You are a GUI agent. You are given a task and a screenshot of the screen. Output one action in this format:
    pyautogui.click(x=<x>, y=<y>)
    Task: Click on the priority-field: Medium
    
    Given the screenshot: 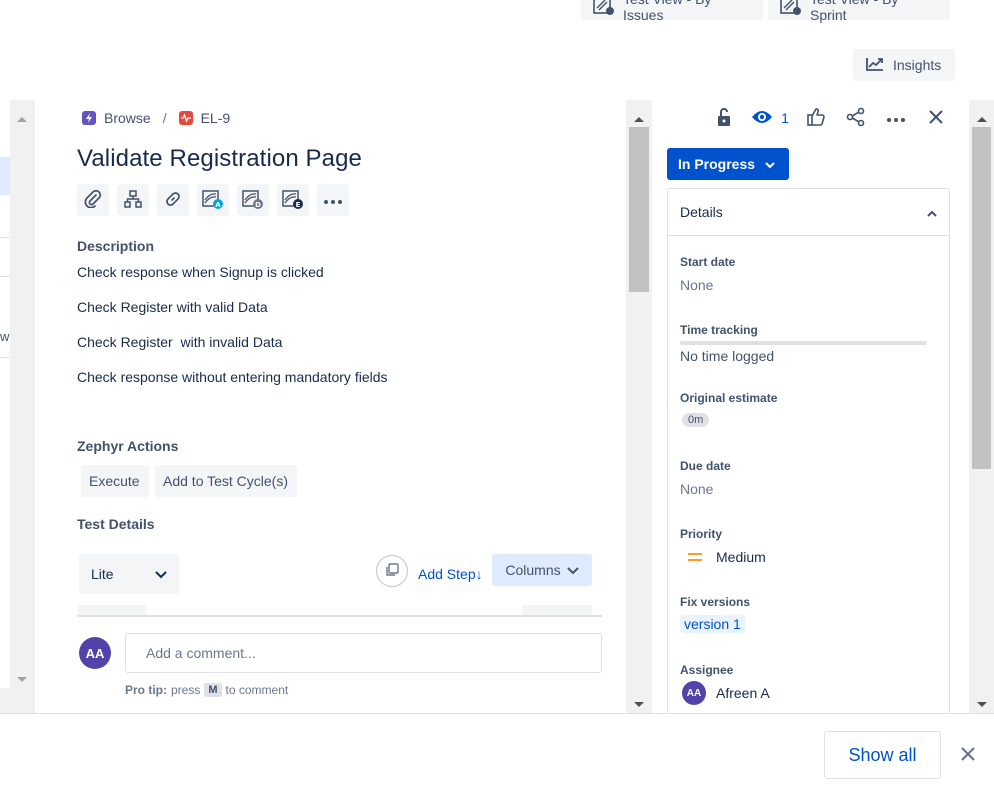 What is the action you would take?
    pyautogui.click(x=727, y=557)
    